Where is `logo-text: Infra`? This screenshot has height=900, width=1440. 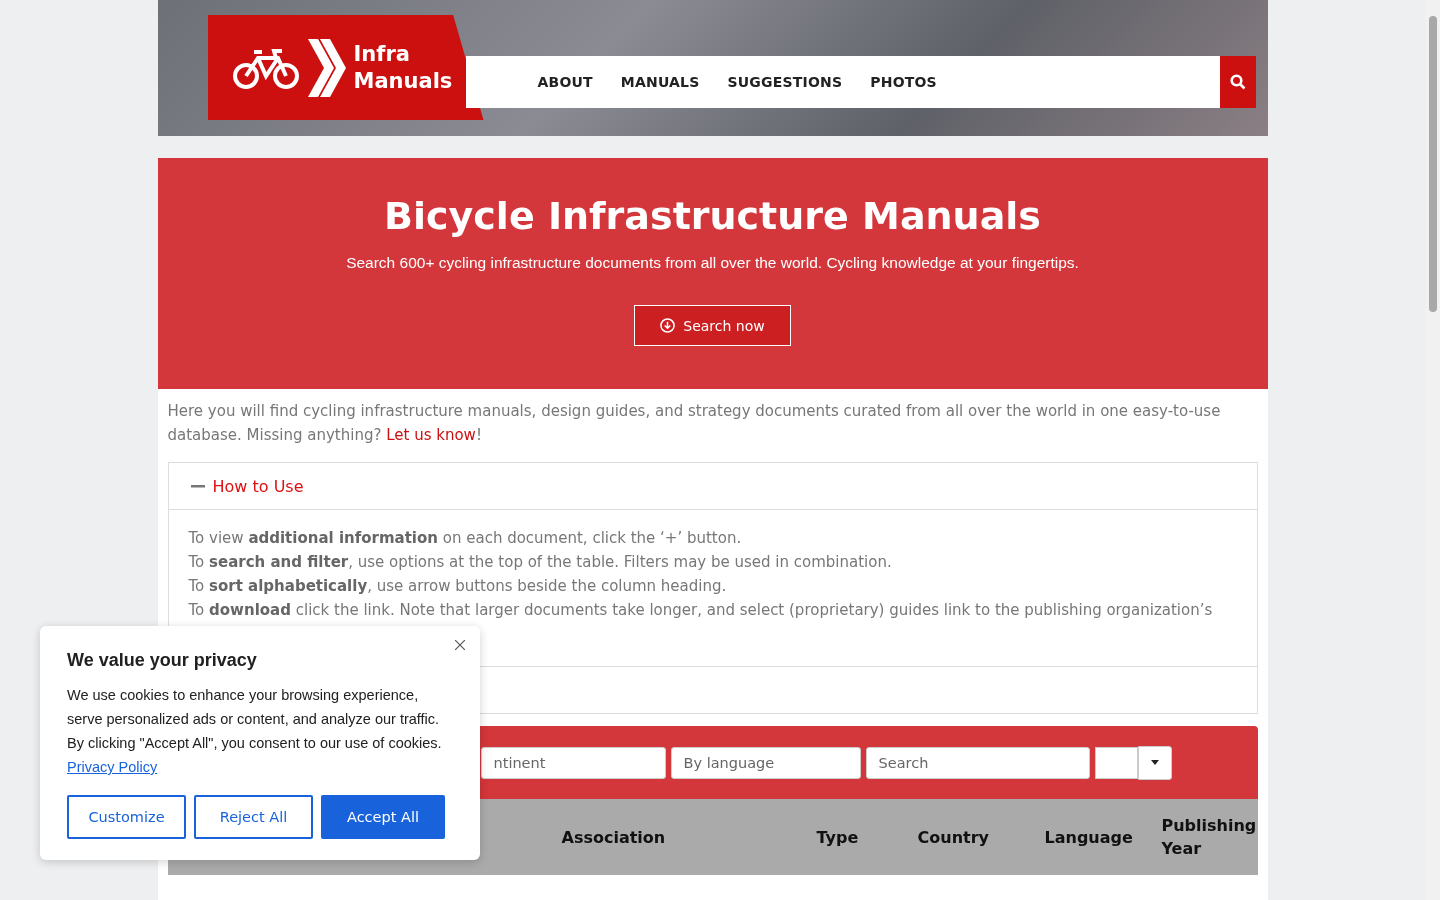
logo-text: Infra is located at coordinates (382, 54).